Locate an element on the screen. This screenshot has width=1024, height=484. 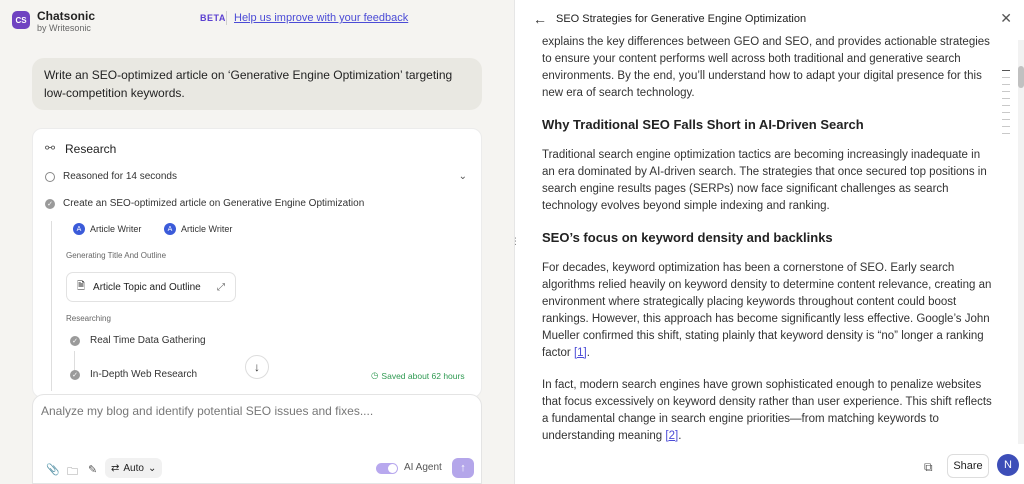
document-icon: 🗎 is located at coordinates (81, 286).